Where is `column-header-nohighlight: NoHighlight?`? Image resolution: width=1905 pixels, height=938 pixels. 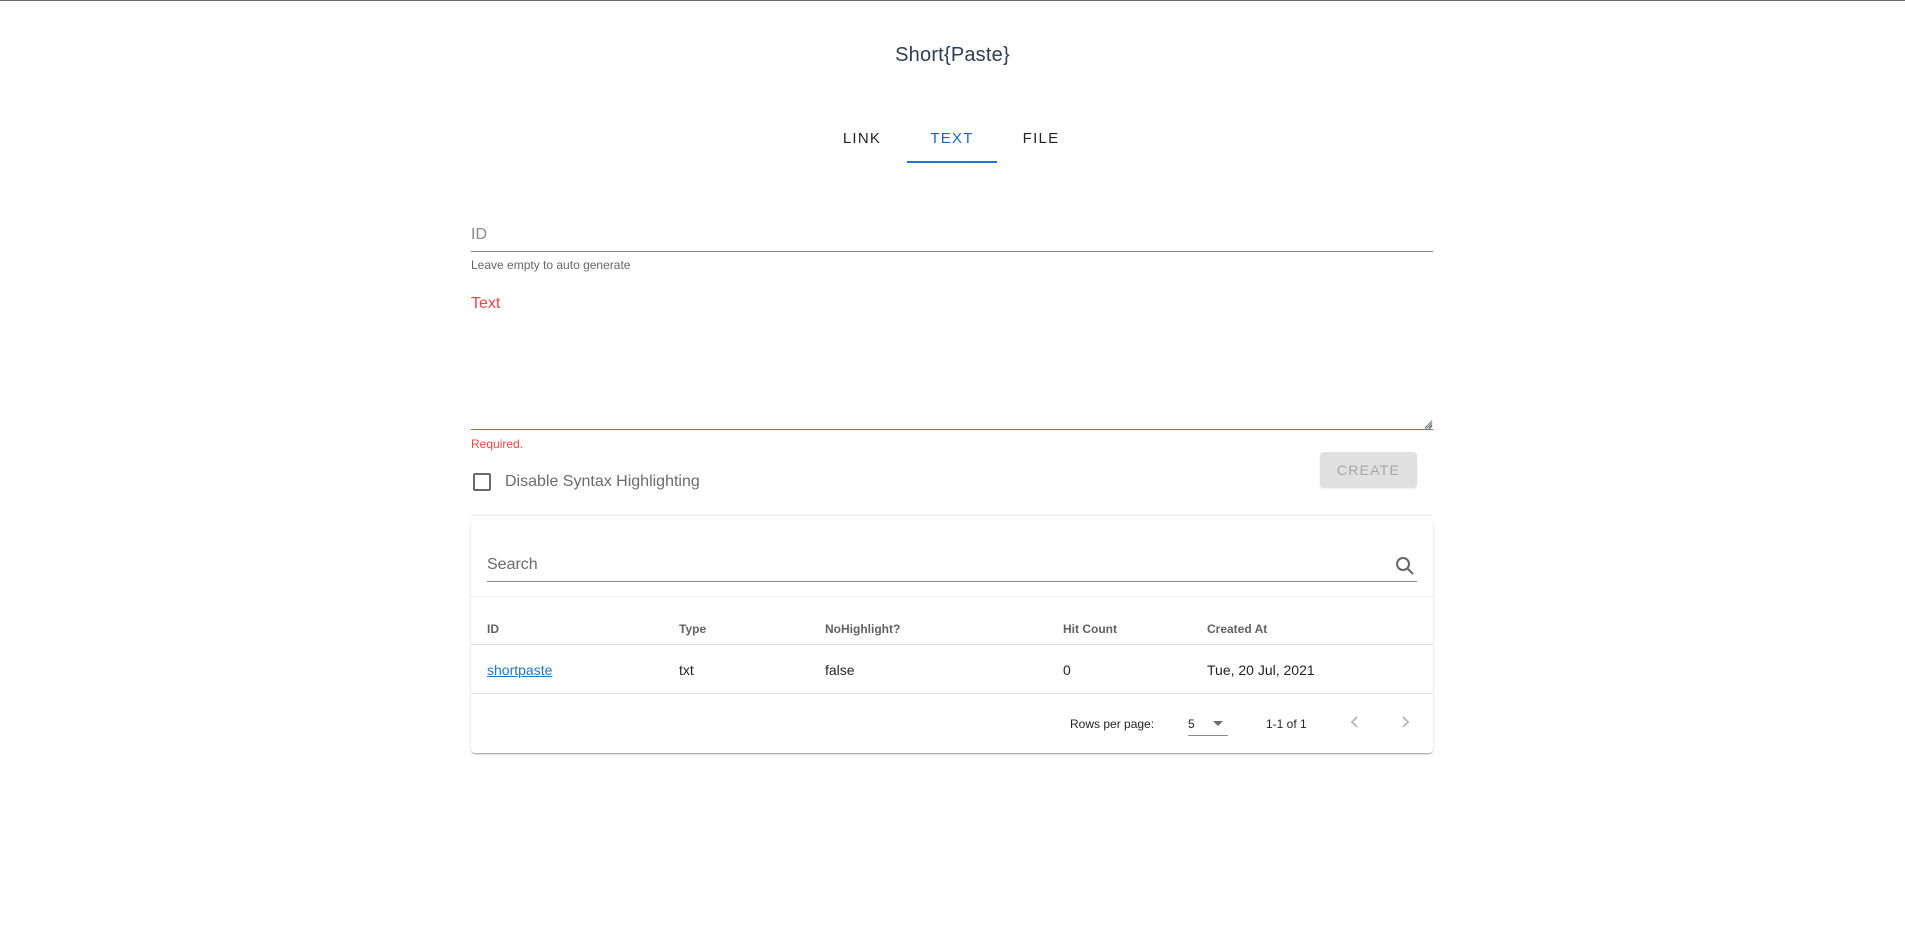
column-header-nohighlight: NoHighlight? is located at coordinates (862, 629).